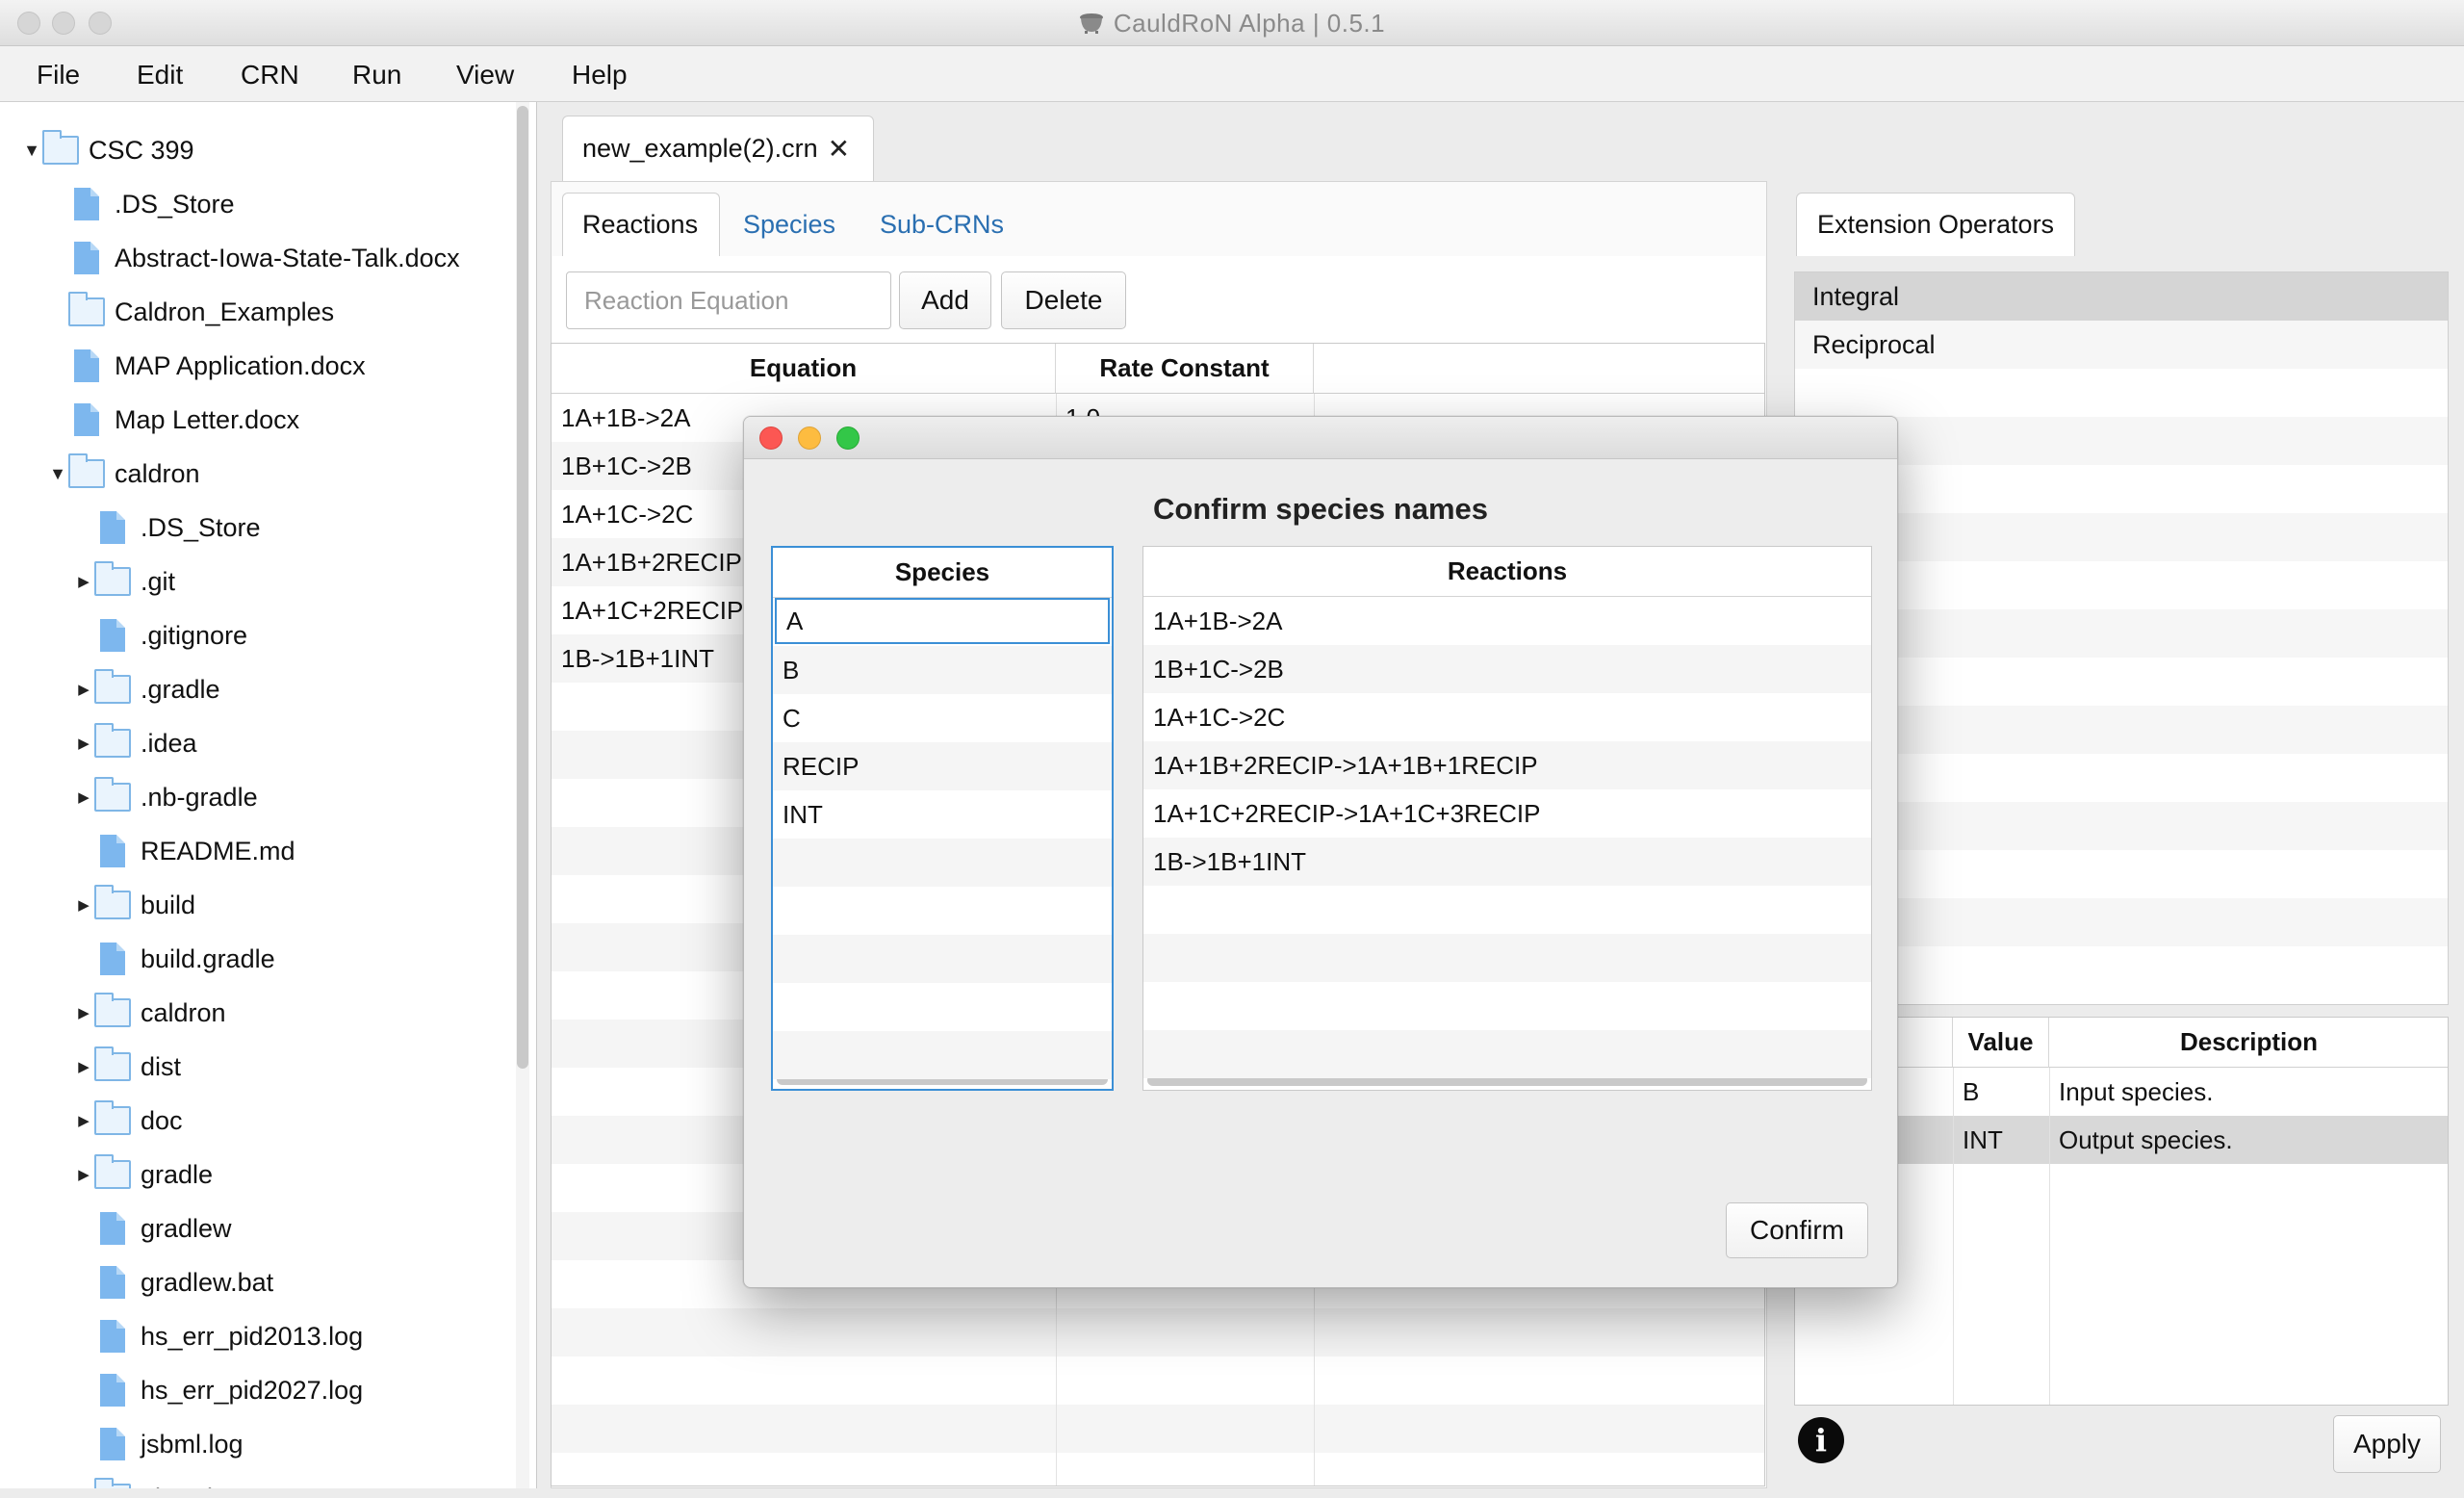  I want to click on reactions-column-header: Reactions, so click(1507, 572).